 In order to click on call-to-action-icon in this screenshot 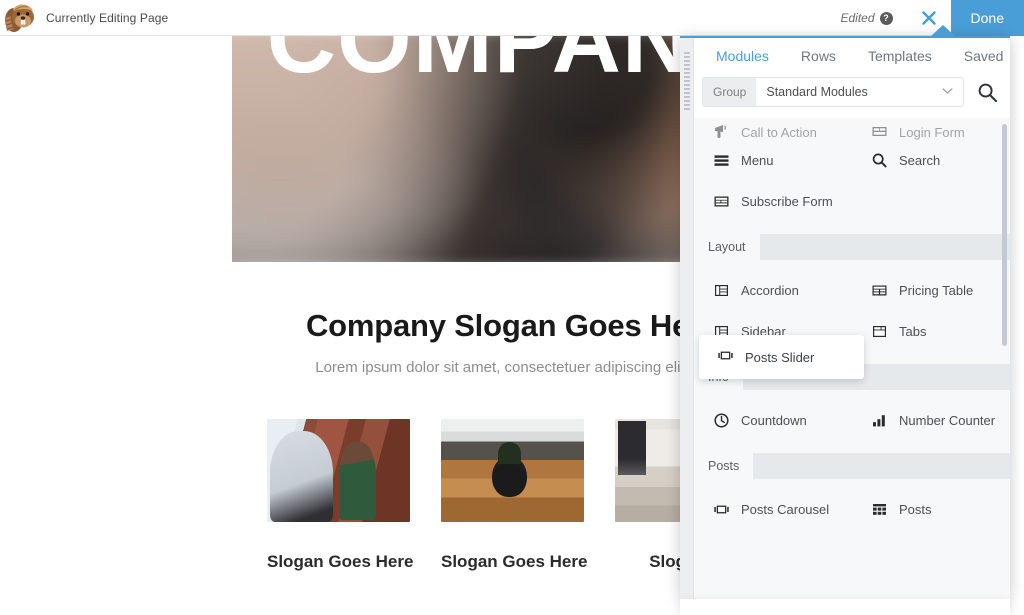, I will do `click(721, 131)`.